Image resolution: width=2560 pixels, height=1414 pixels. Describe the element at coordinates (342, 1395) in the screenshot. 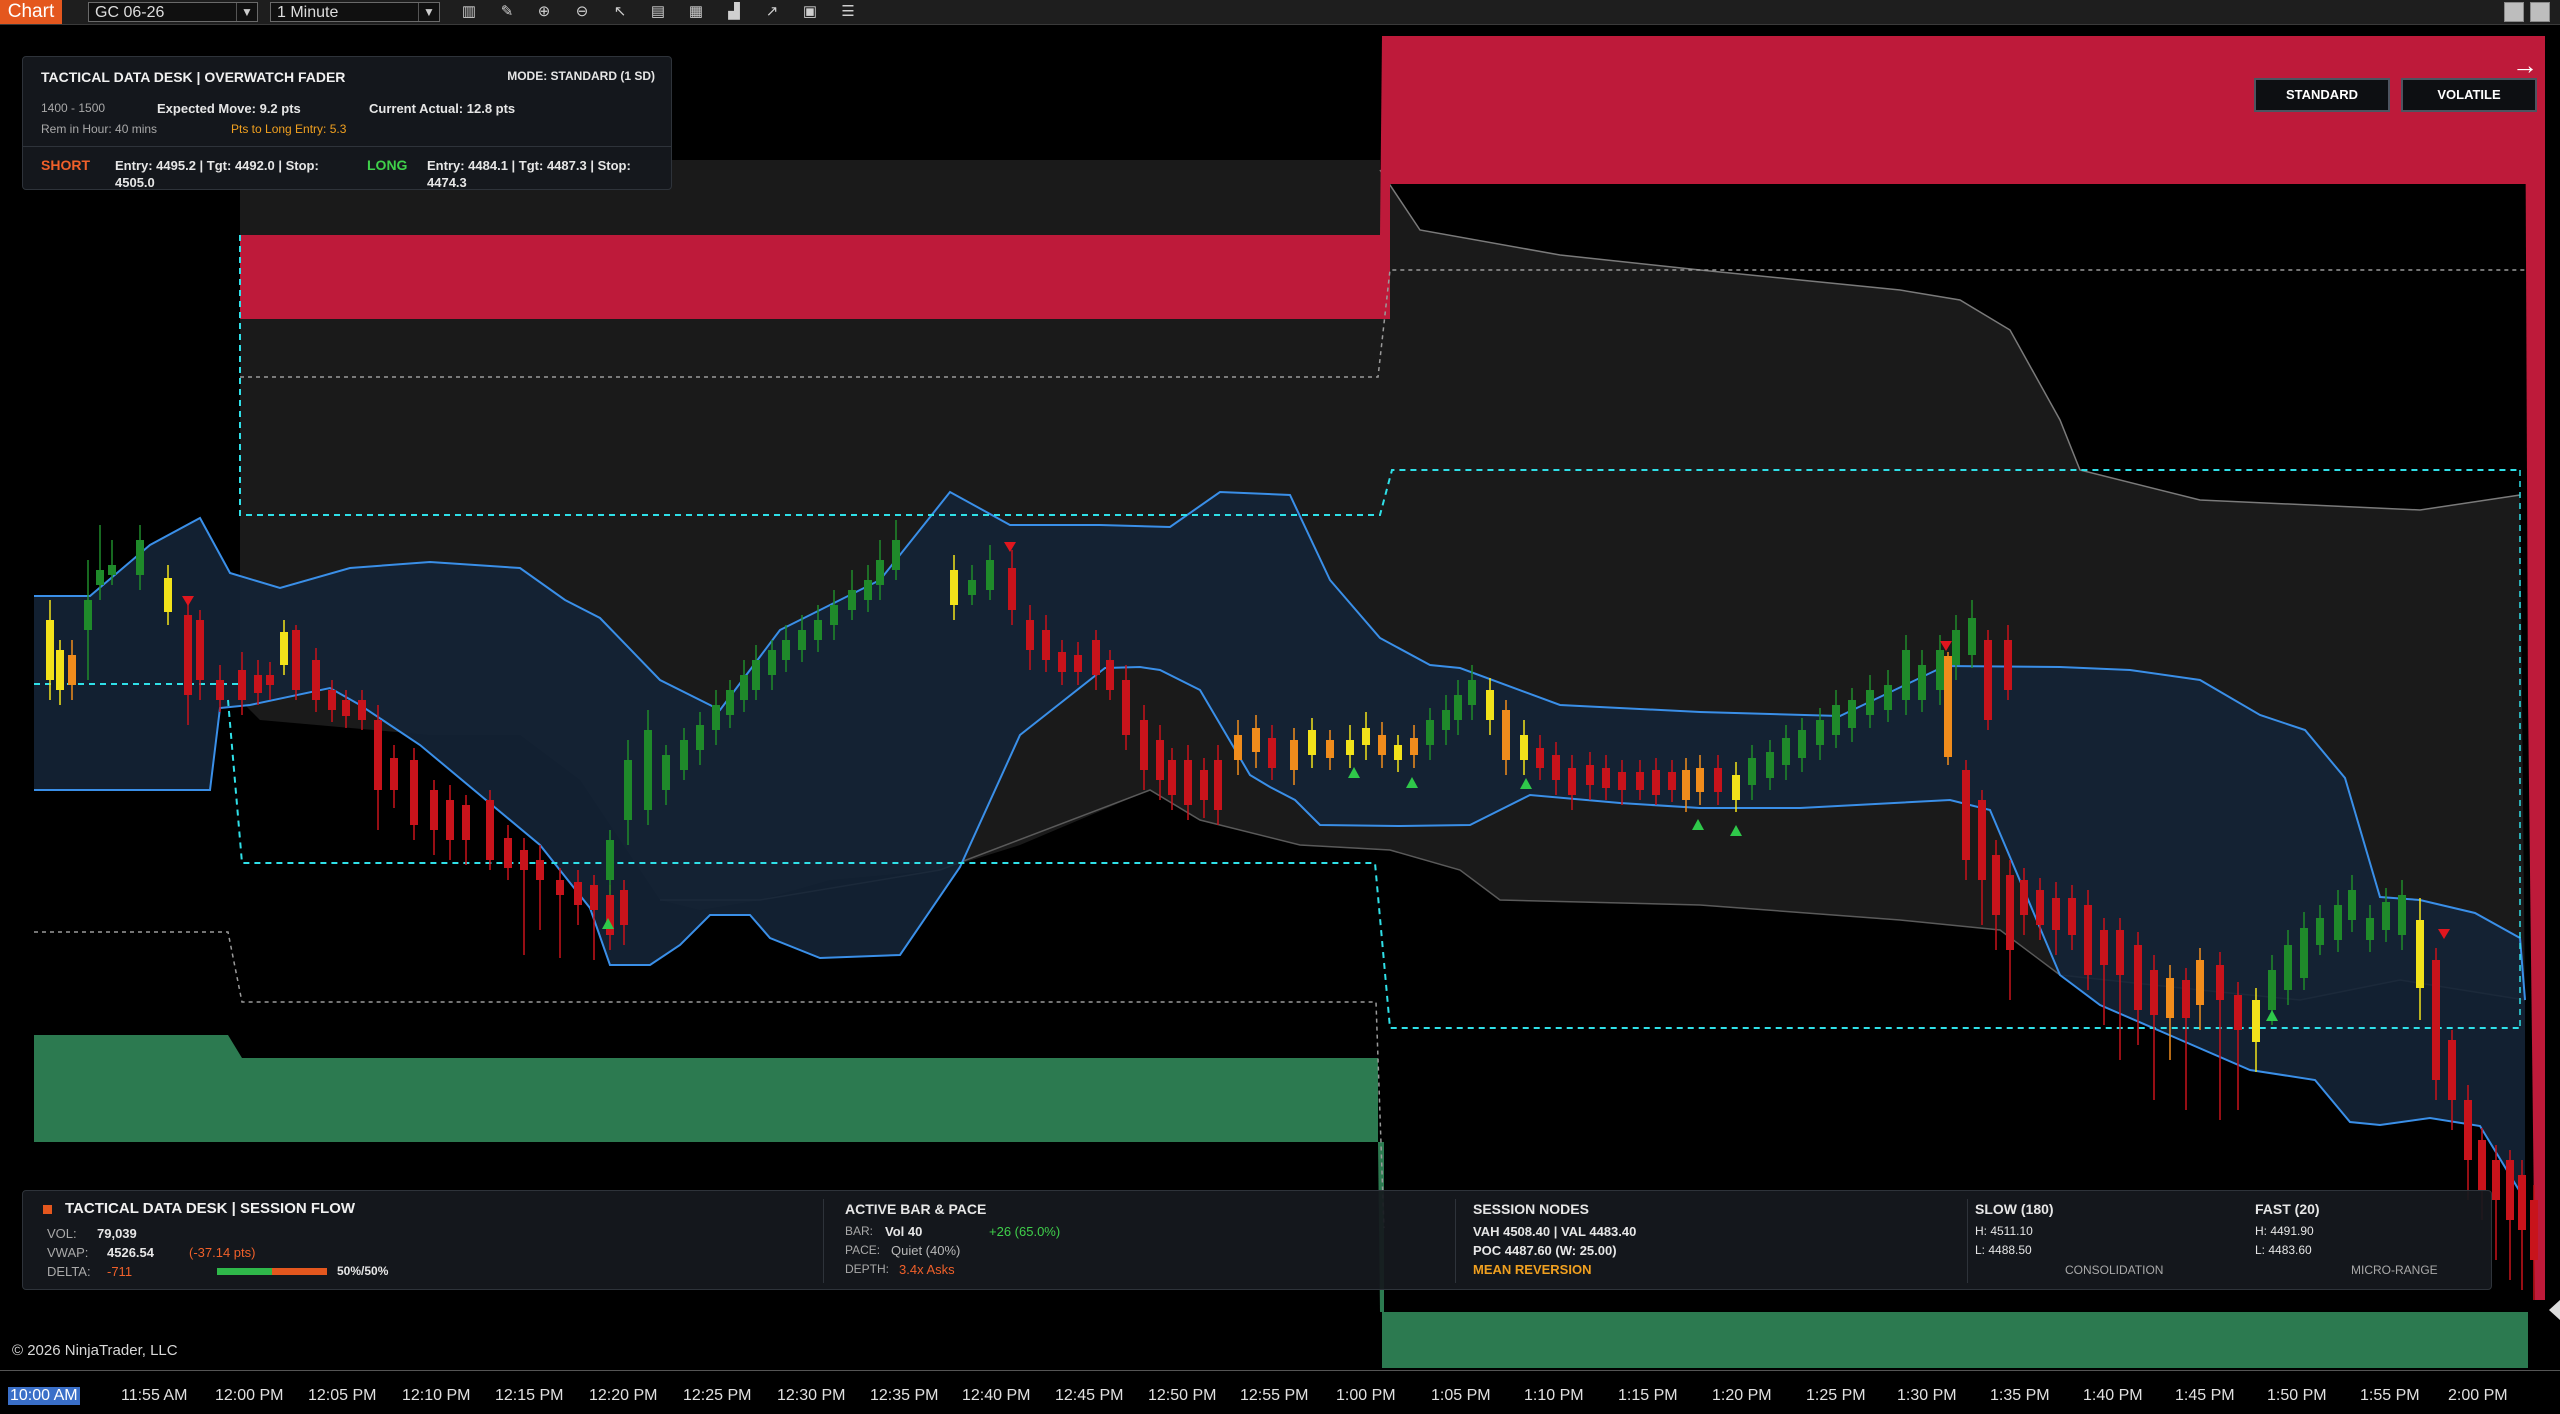

I see `x-tick-label: 12:05 PM` at that location.